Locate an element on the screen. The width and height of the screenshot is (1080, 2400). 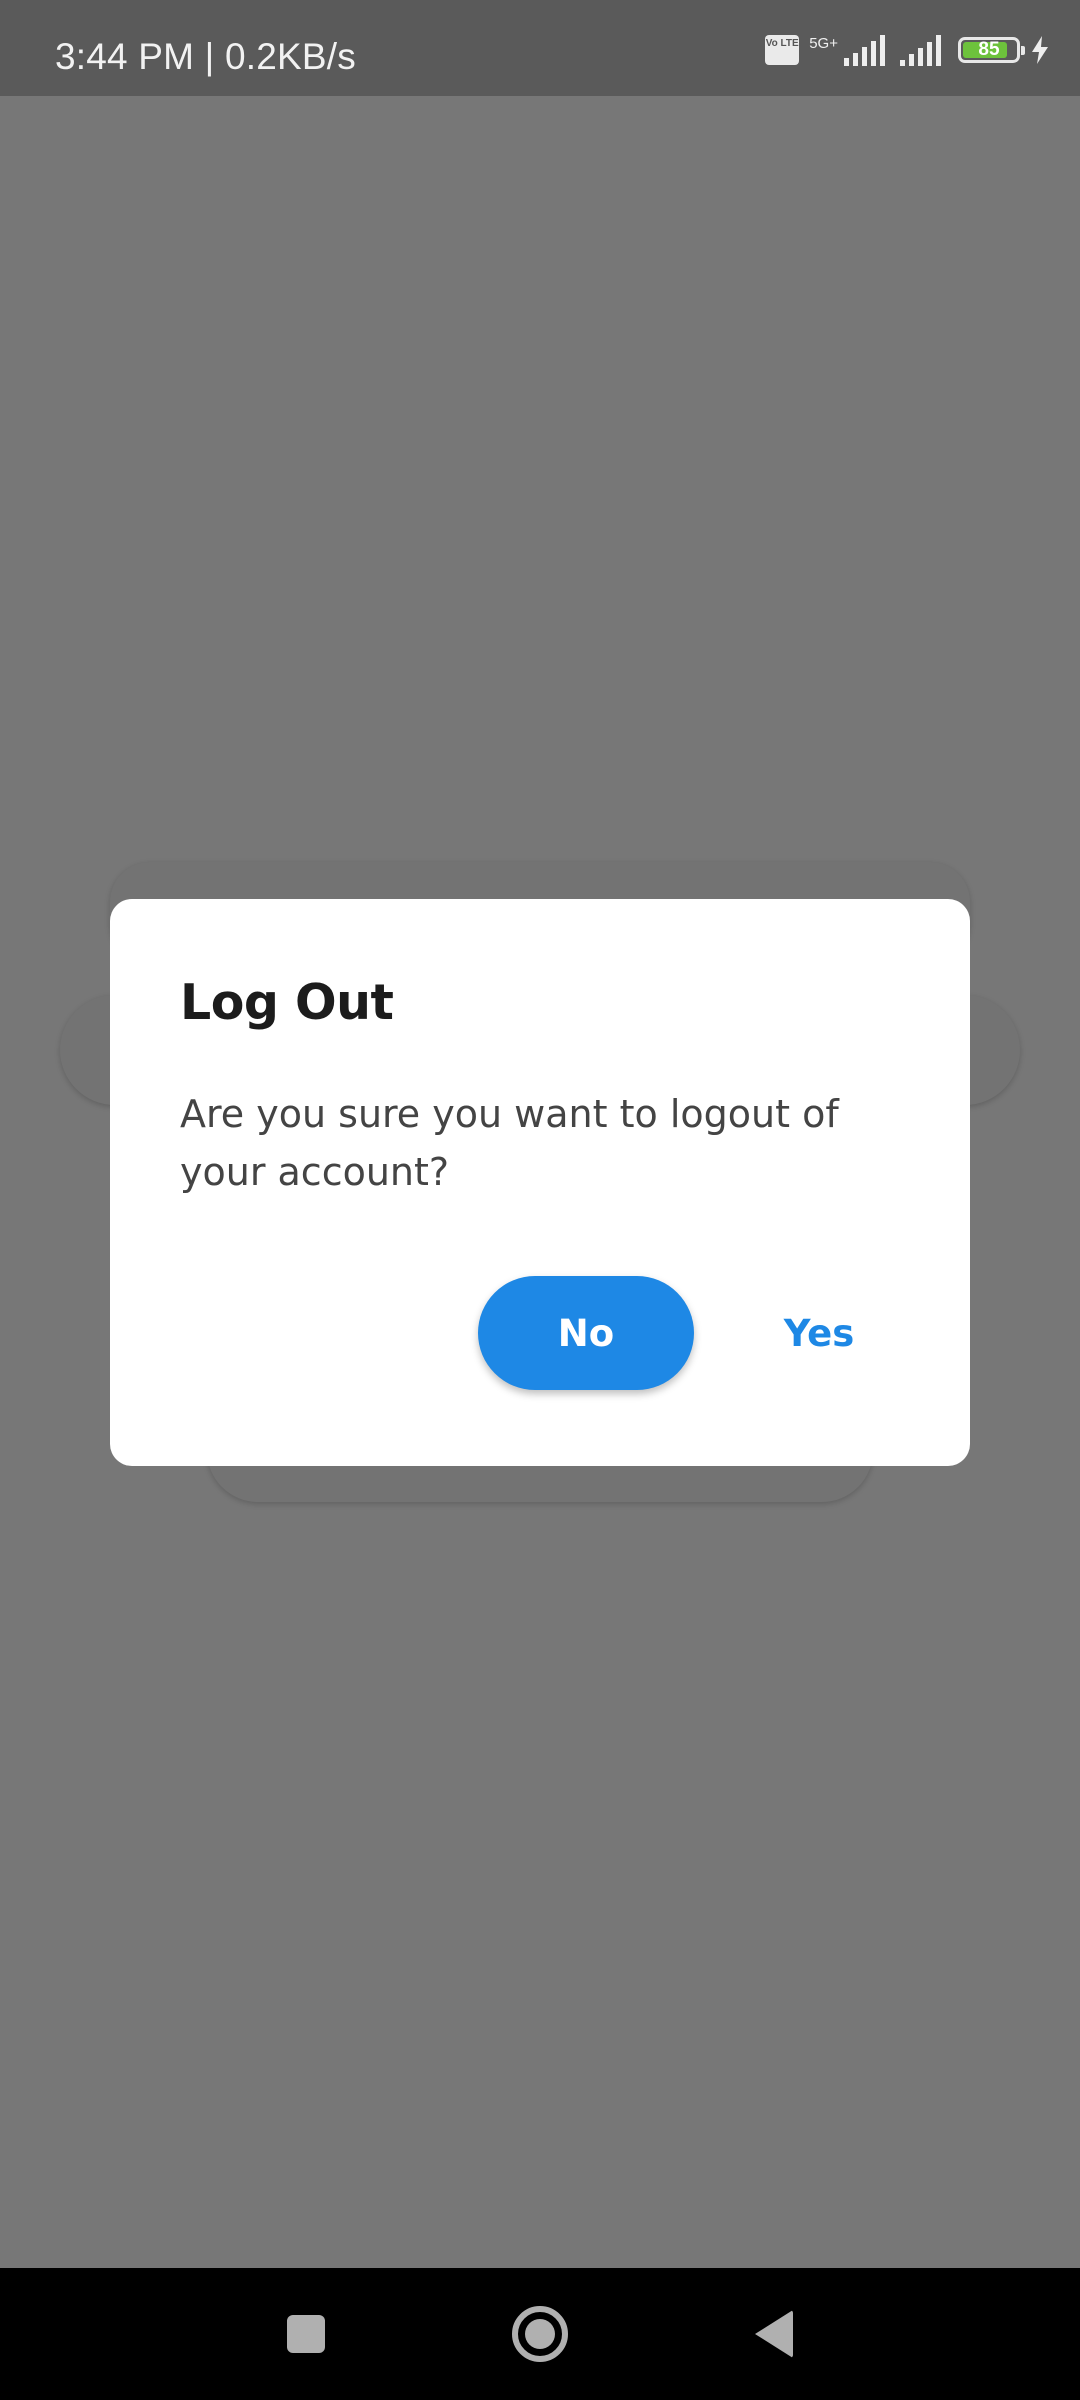
back-button is located at coordinates (774, 2334).